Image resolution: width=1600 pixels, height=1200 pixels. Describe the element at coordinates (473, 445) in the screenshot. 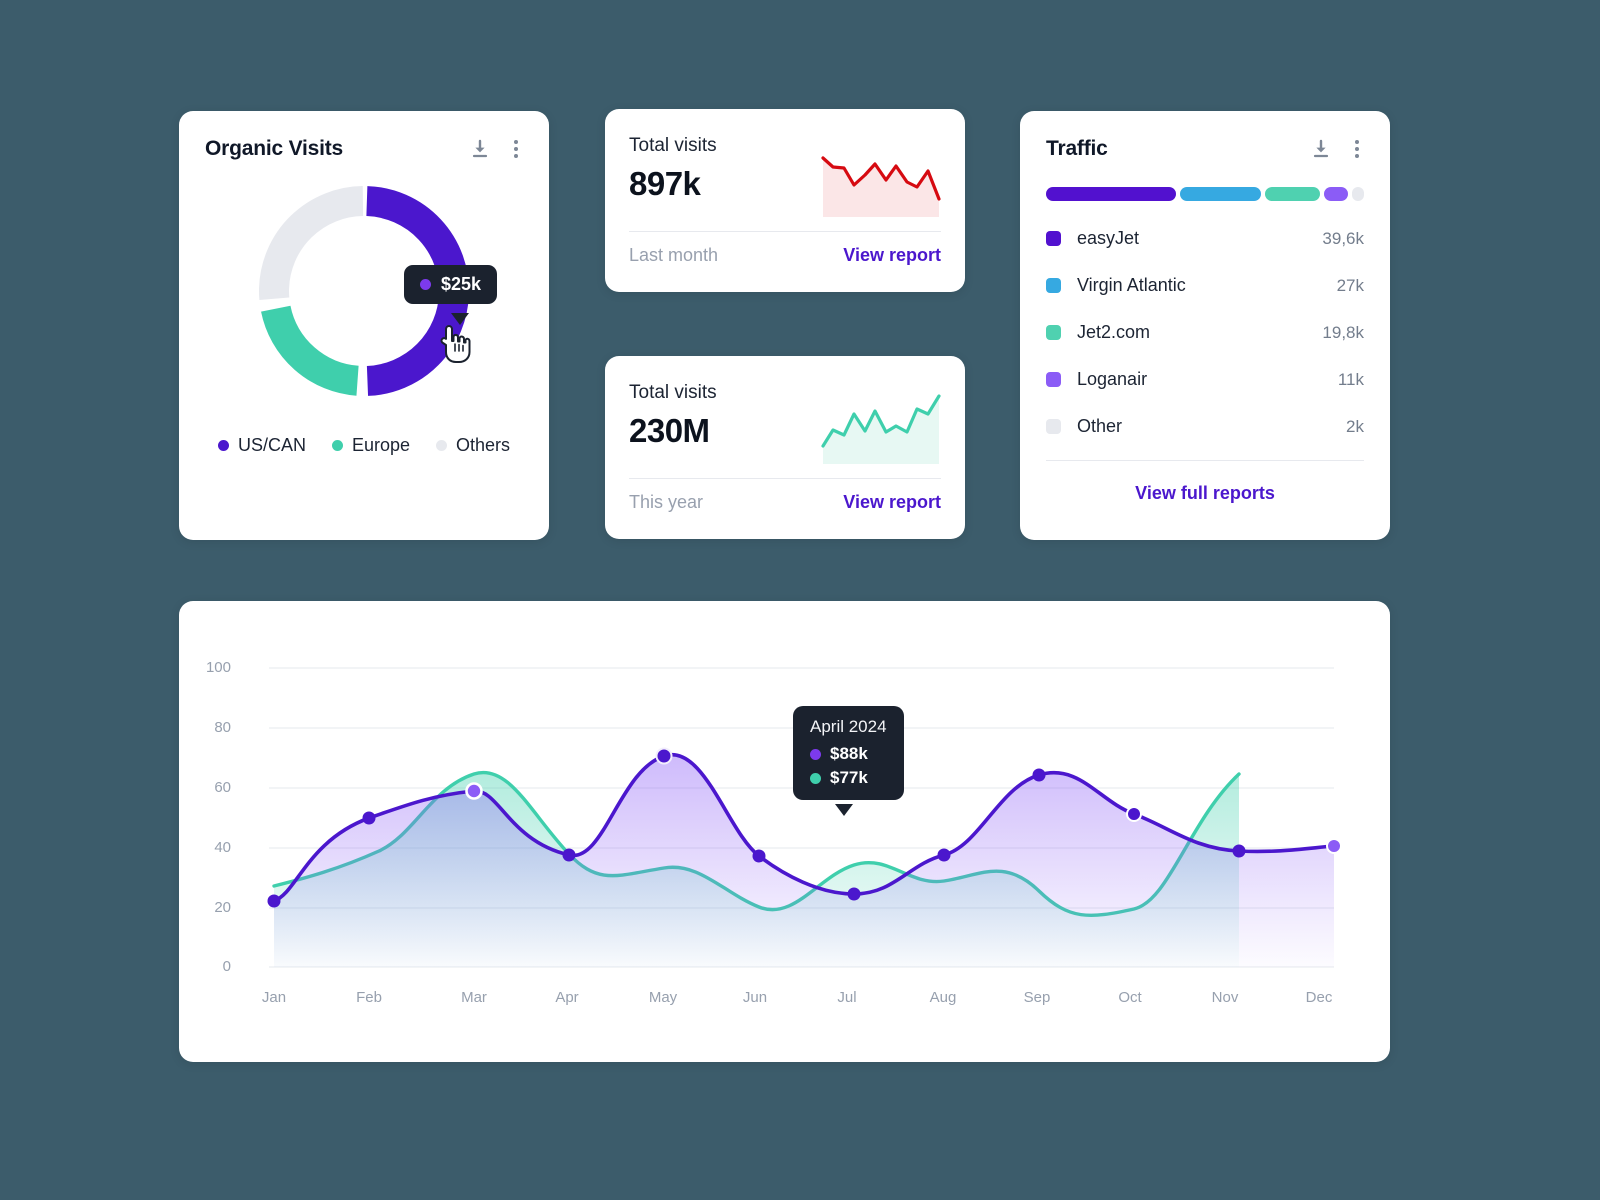

I see `legend-item-others: Others` at that location.